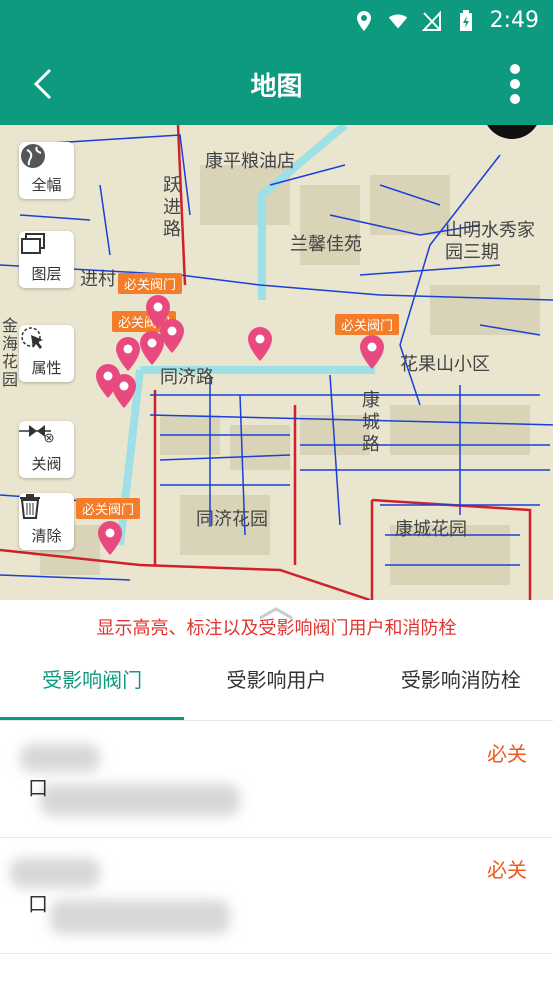  I want to click on tool-layers: 图层, so click(46, 259).